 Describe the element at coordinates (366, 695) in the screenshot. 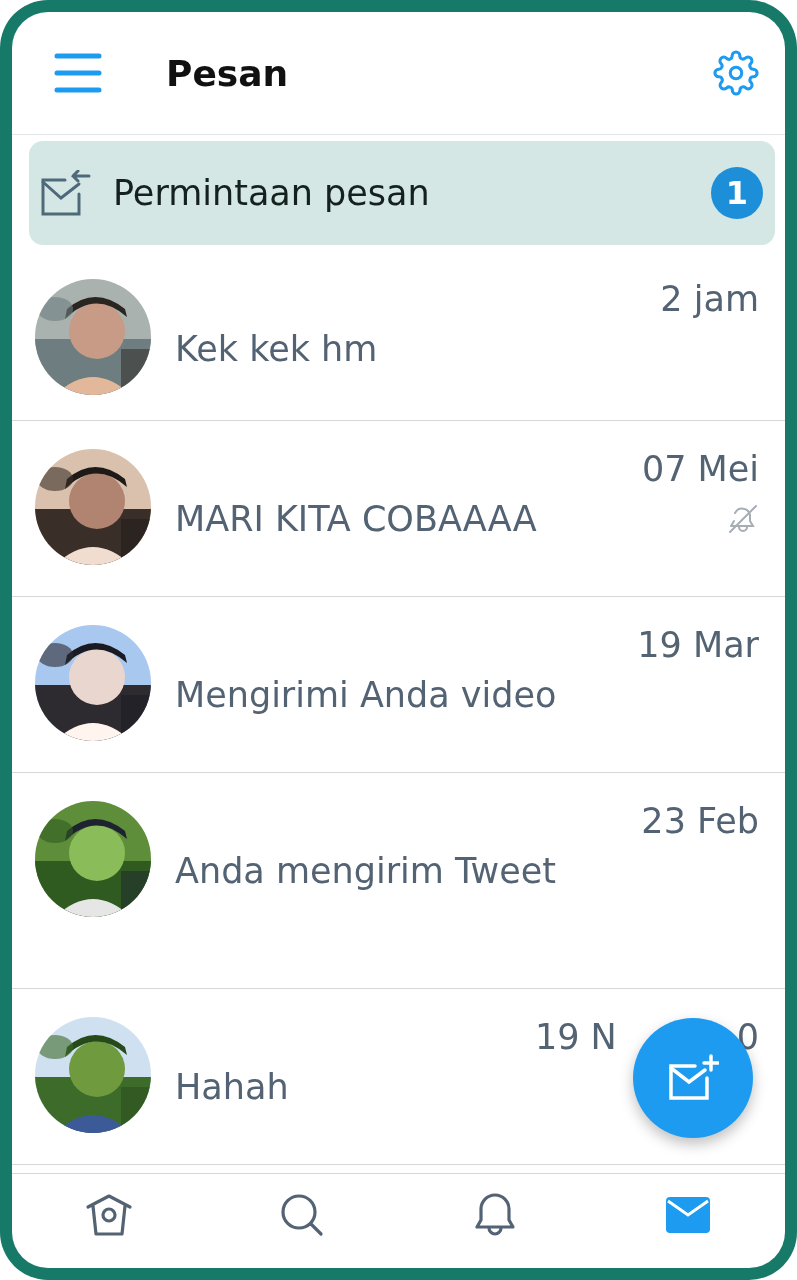

I see `message-preview: Mengirimi Anda video` at that location.